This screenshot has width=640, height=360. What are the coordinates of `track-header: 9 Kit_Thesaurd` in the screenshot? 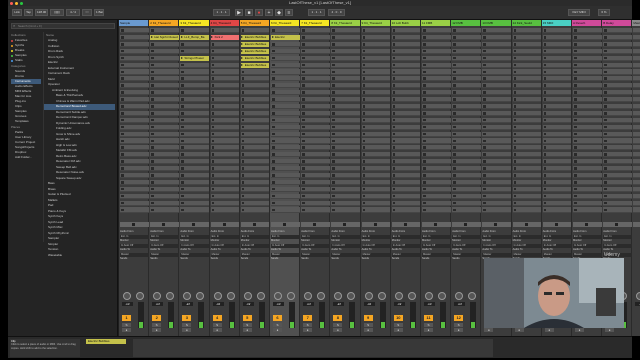 It's located at (375, 23).